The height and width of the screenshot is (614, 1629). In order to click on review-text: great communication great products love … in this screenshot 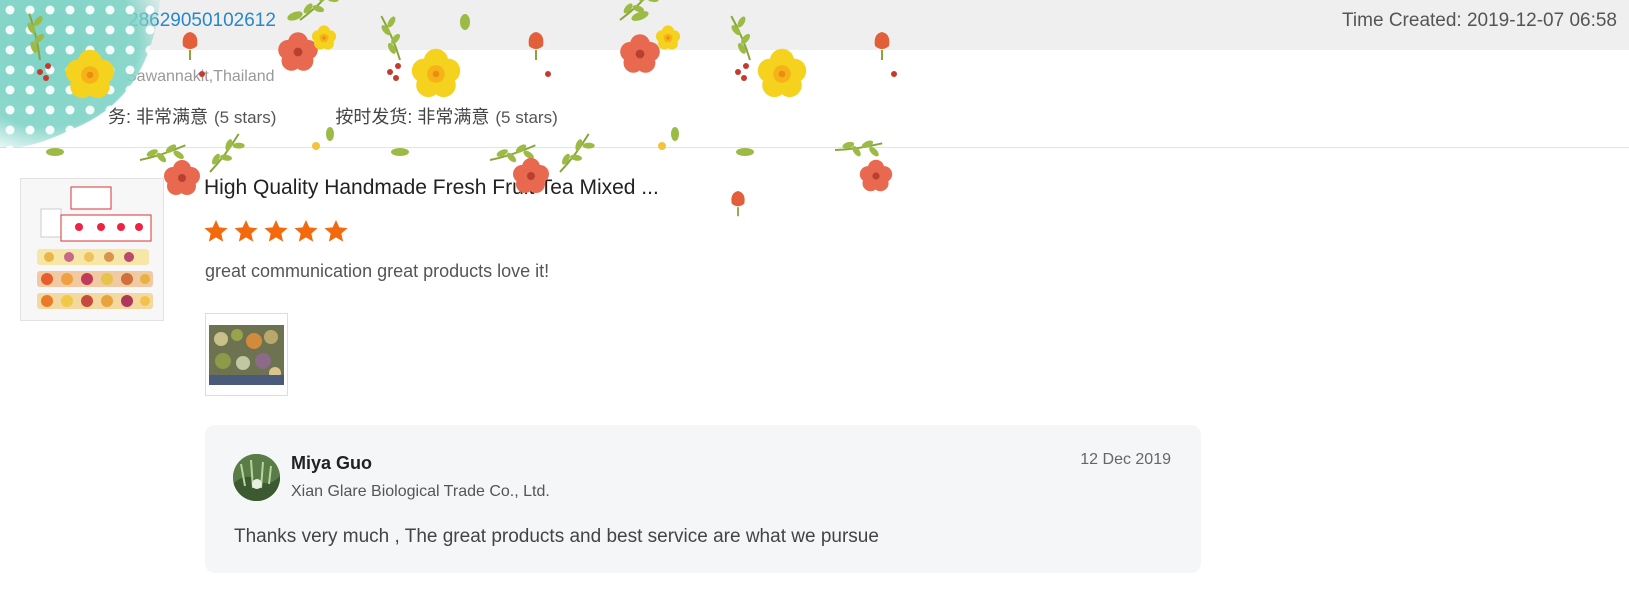, I will do `click(377, 271)`.